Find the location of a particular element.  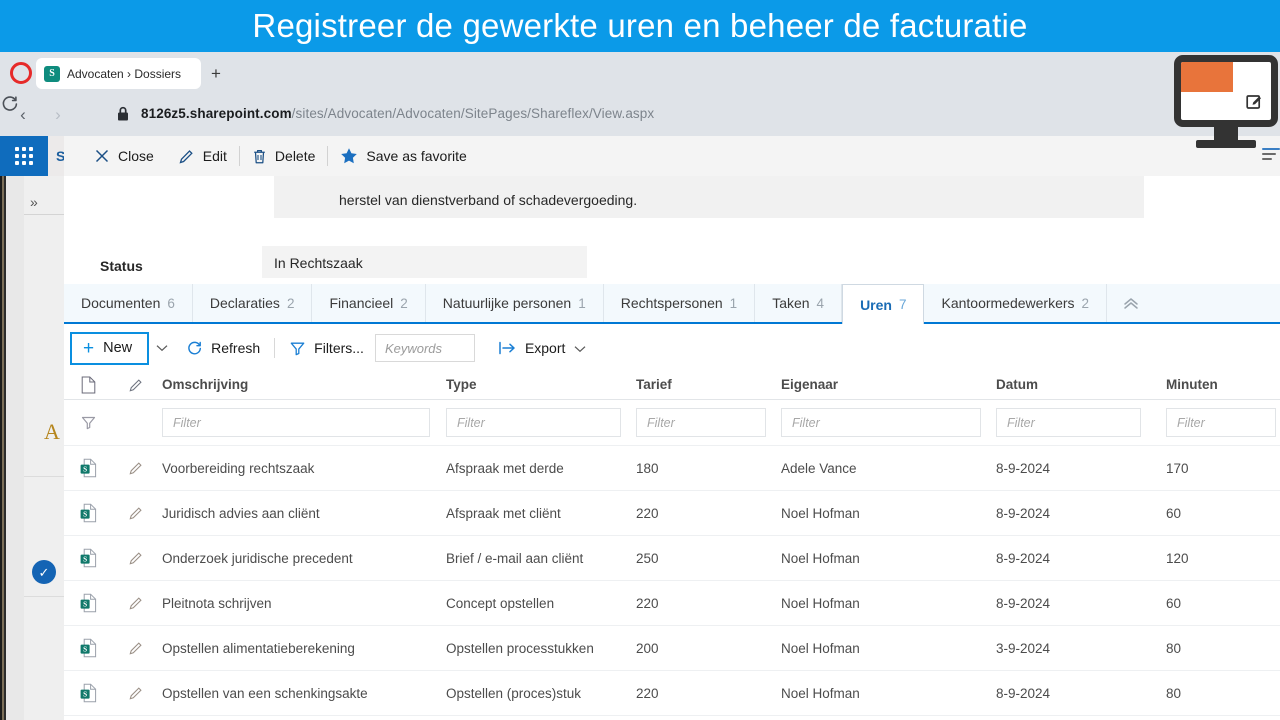

filter-input-omschrijving is located at coordinates (296, 422).